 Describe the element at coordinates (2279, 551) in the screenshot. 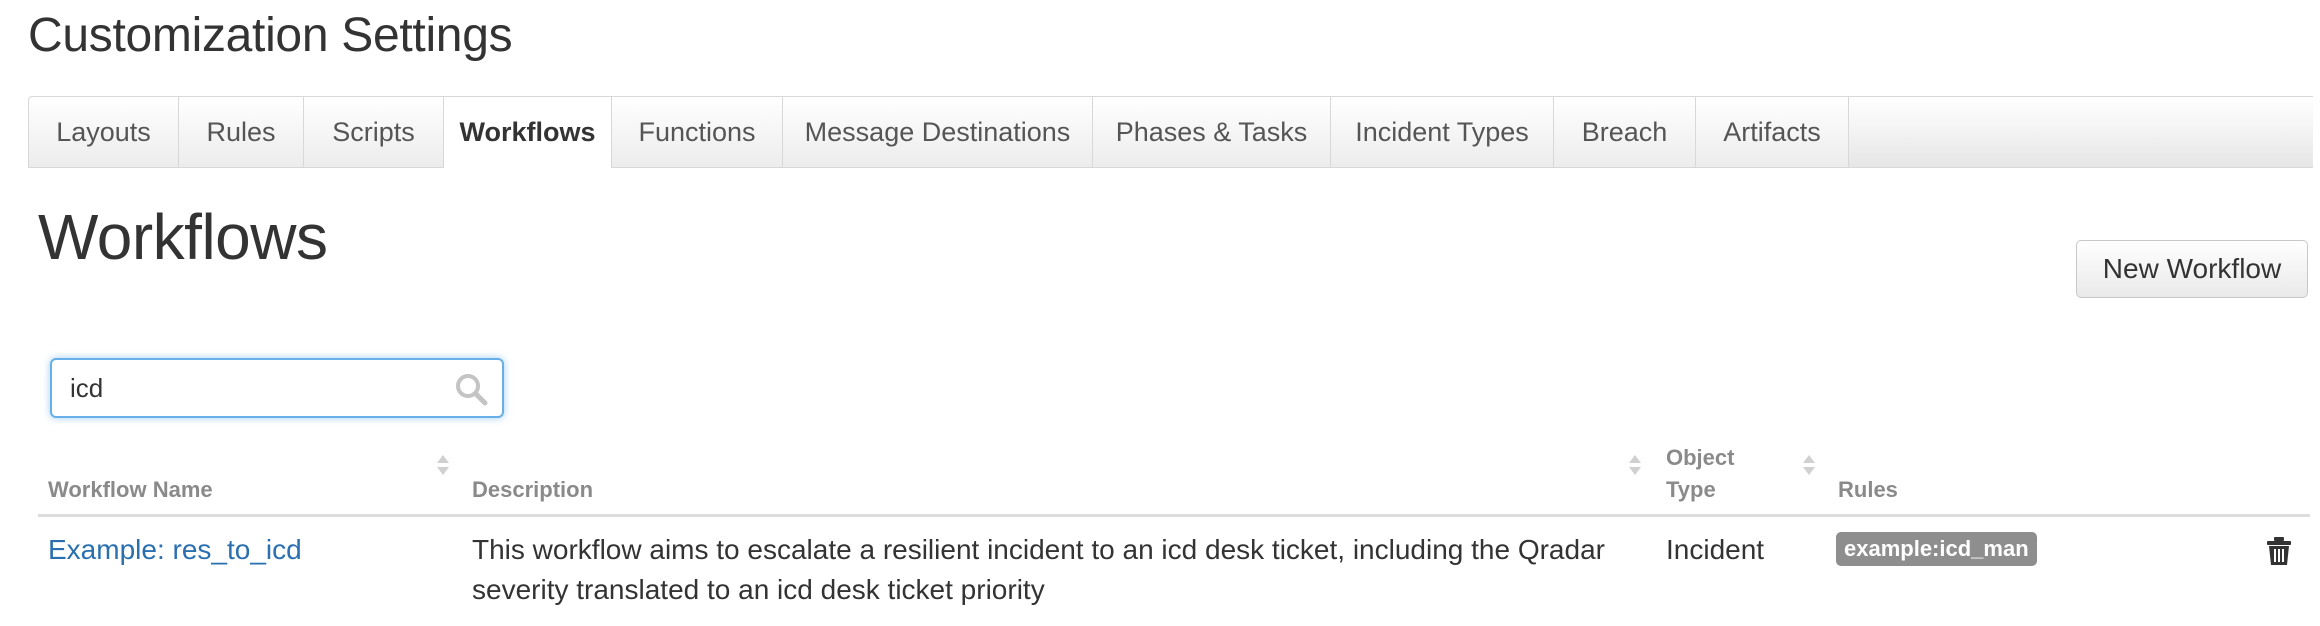

I see `trash-icon` at that location.